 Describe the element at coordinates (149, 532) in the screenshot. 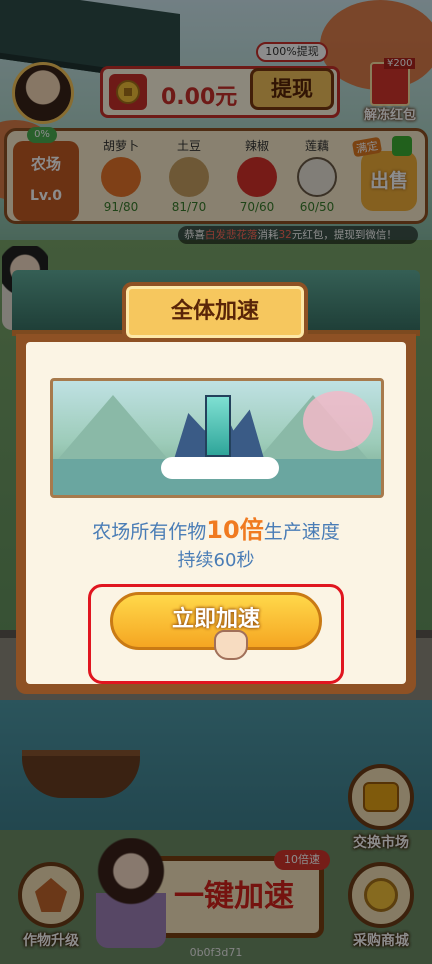

I see `desc-prefix: 农场所有作物` at that location.